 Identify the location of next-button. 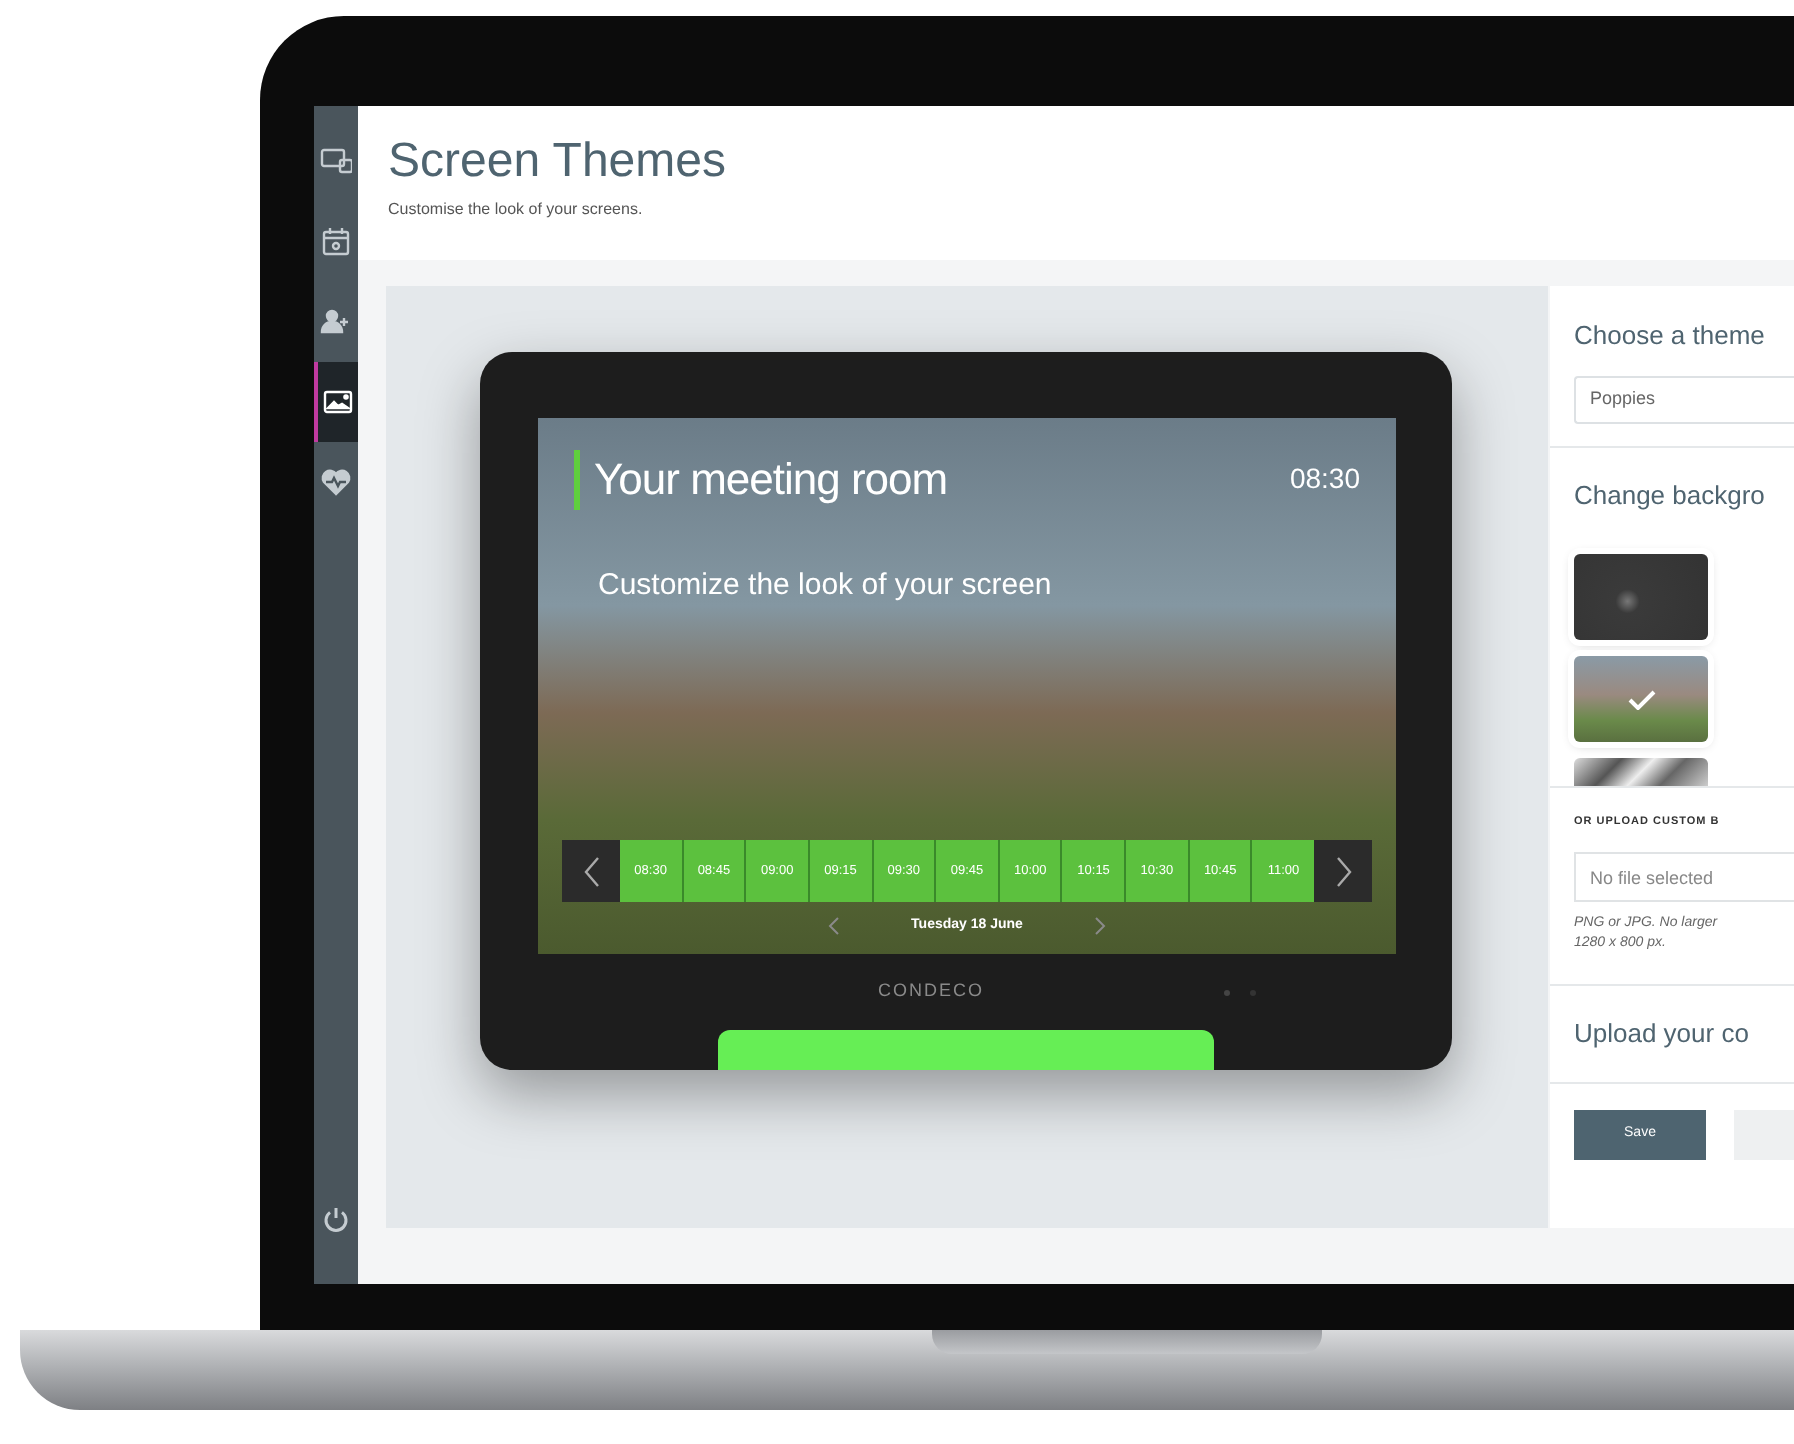
(1343, 871).